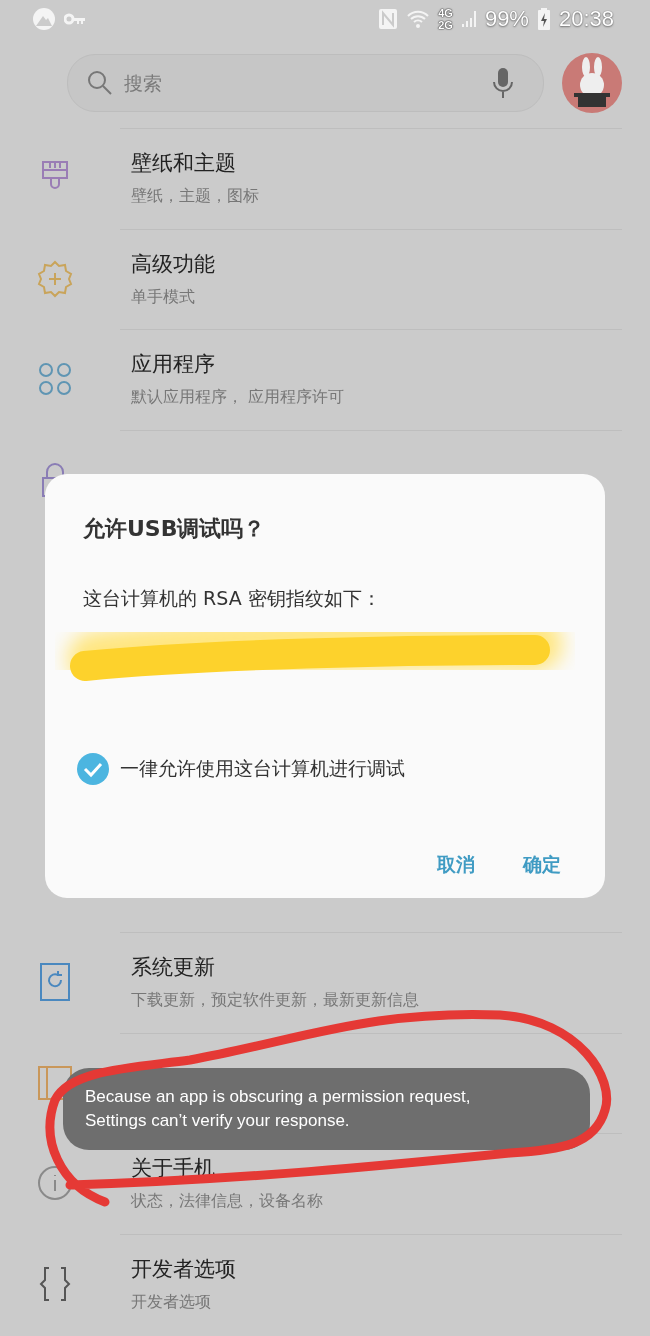 The width and height of the screenshot is (650, 1336). What do you see at coordinates (227, 1201) in the screenshot?
I see `setting-subtitle: 状态，法律信息，设备名称` at bounding box center [227, 1201].